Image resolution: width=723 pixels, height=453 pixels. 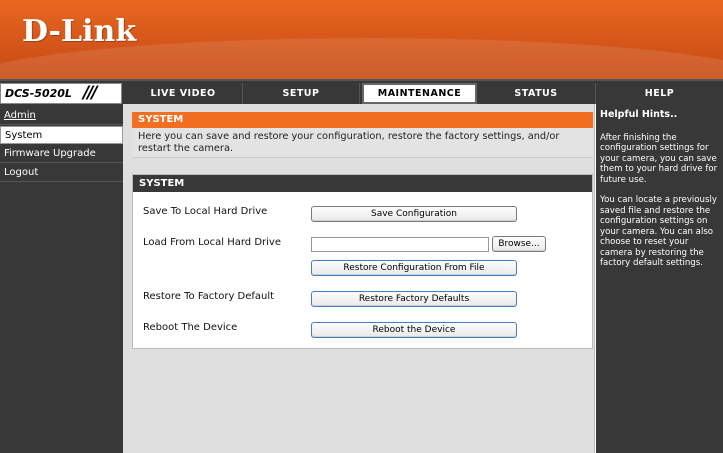 What do you see at coordinates (536, 93) in the screenshot?
I see `tab-status: STATUS` at bounding box center [536, 93].